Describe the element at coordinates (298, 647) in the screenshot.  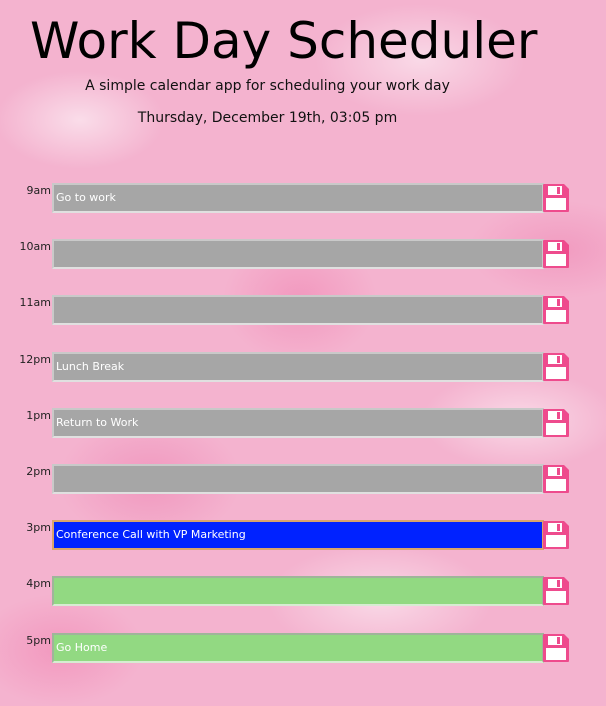
I see `event-description-input: Go Home` at that location.